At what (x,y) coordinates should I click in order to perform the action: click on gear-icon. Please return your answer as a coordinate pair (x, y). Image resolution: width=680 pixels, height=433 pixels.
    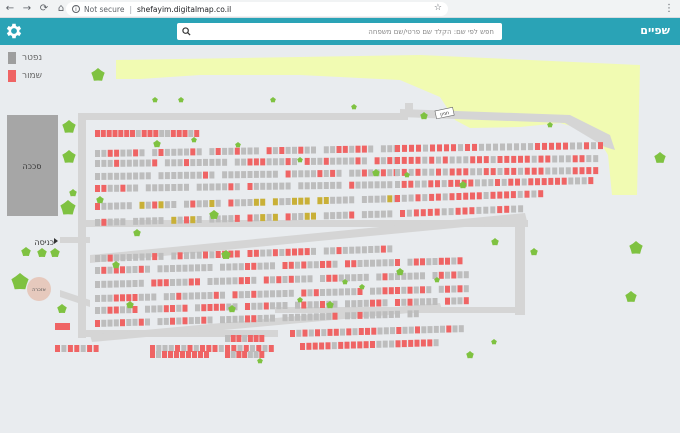
    Looking at the image, I should click on (14, 31).